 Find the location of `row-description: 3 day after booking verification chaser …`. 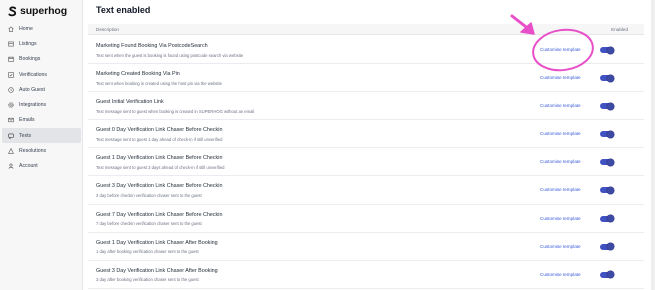

row-description: 3 day after booking verification chaser … is located at coordinates (147, 280).